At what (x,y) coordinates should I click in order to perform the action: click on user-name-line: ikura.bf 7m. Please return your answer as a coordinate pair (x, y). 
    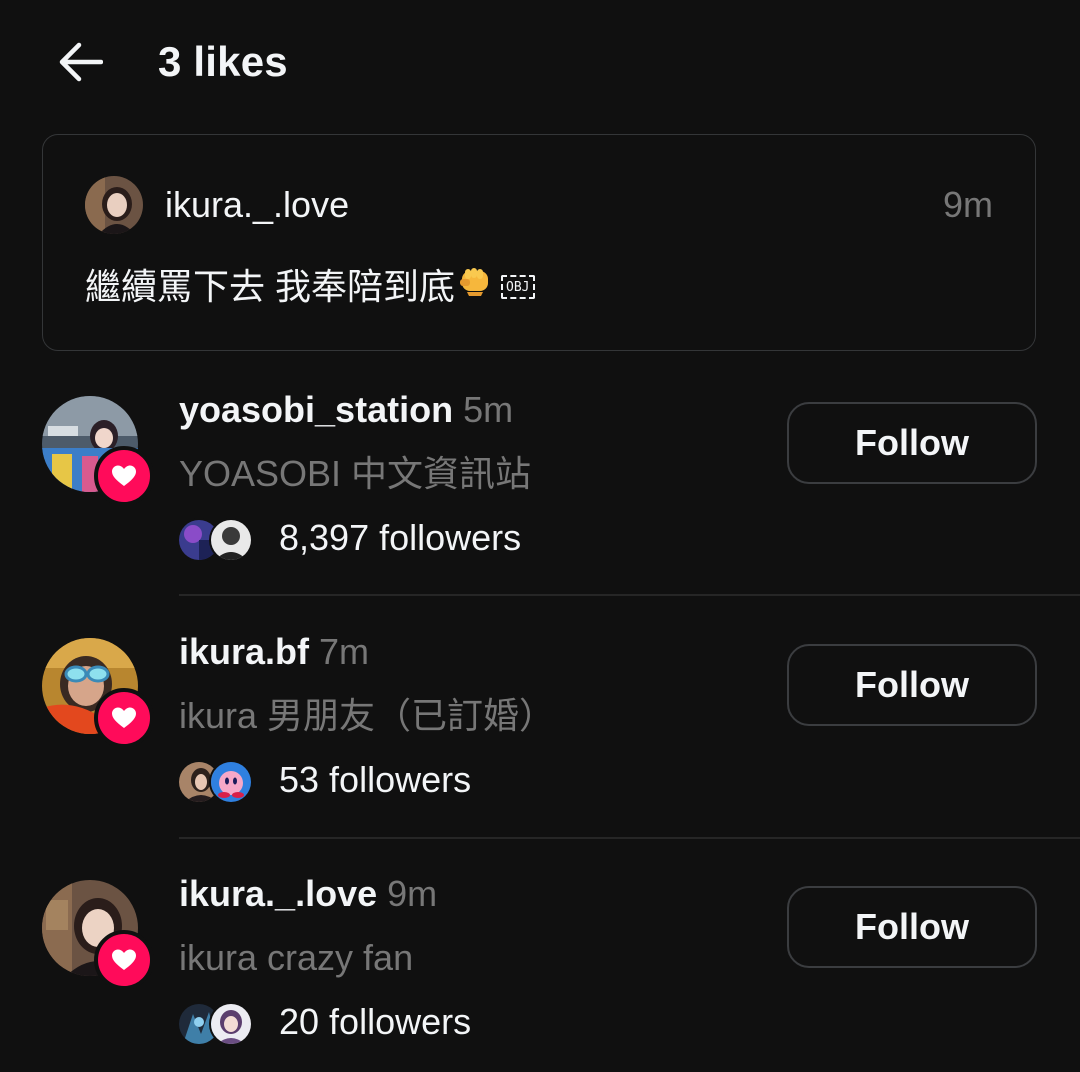
    Looking at the image, I should click on (274, 652).